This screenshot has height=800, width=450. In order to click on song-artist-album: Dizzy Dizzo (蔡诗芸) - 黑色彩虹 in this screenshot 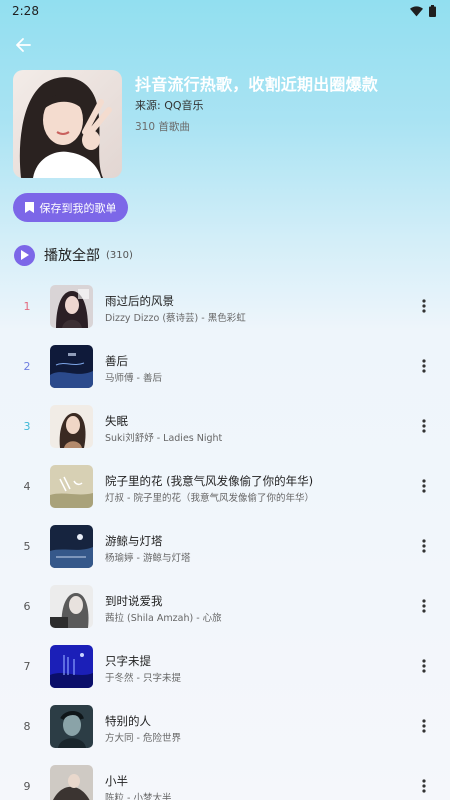, I will do `click(175, 318)`.